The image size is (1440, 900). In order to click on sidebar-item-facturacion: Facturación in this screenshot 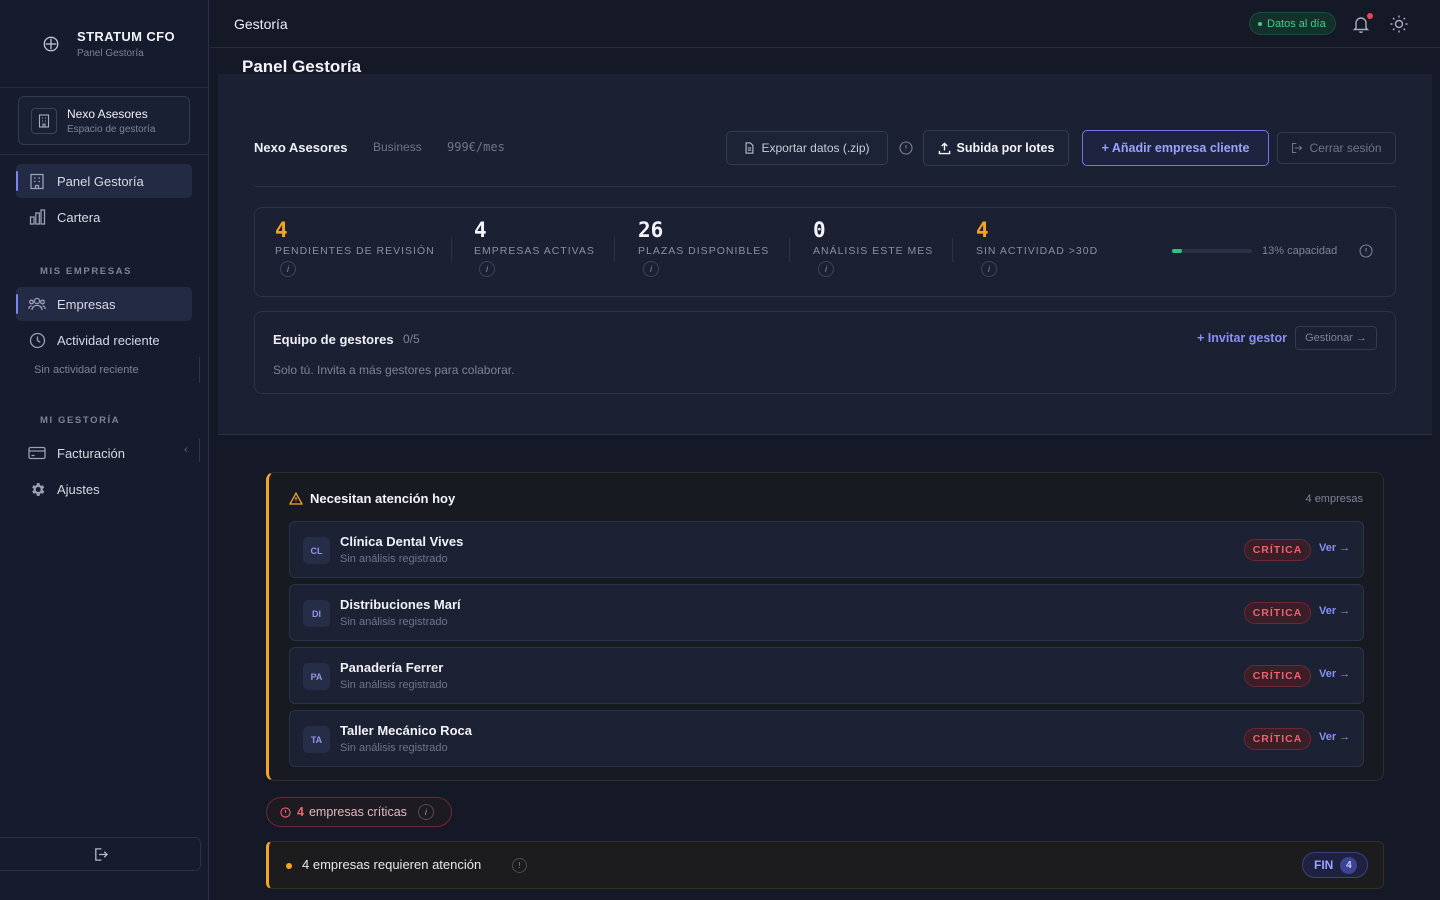, I will do `click(104, 453)`.